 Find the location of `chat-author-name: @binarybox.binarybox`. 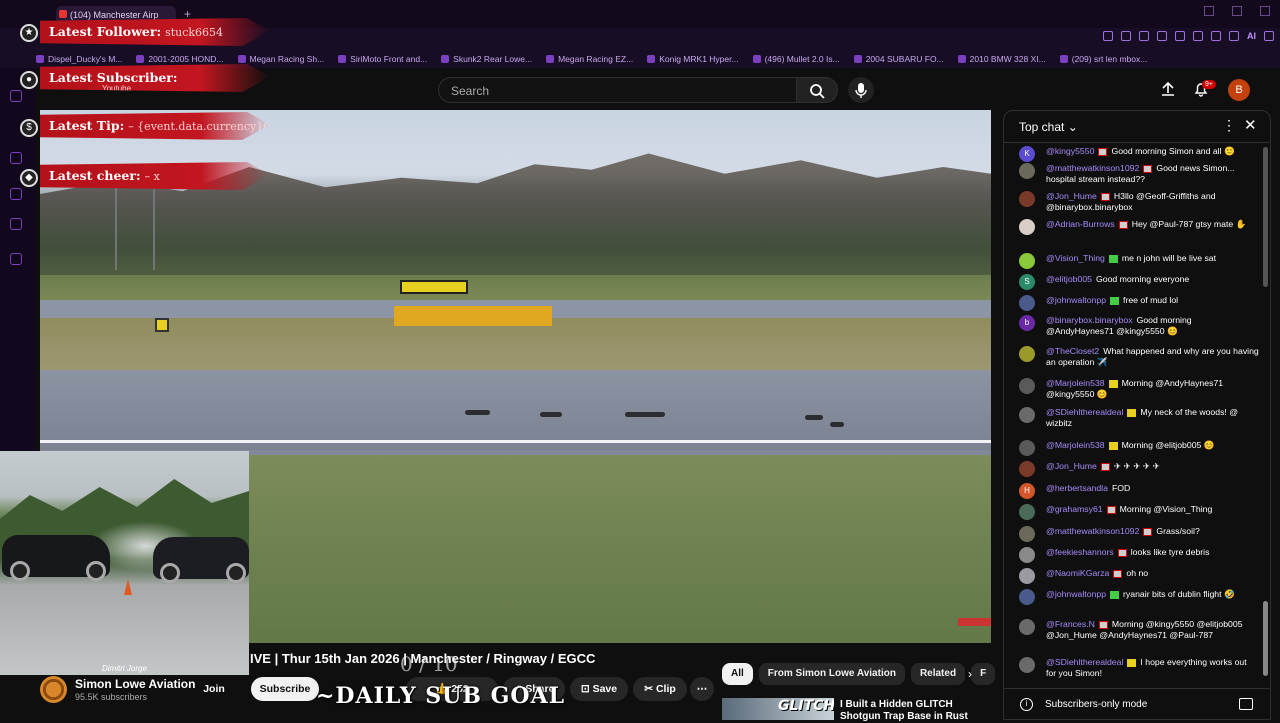

chat-author-name: @binarybox.binarybox is located at coordinates (1089, 320).